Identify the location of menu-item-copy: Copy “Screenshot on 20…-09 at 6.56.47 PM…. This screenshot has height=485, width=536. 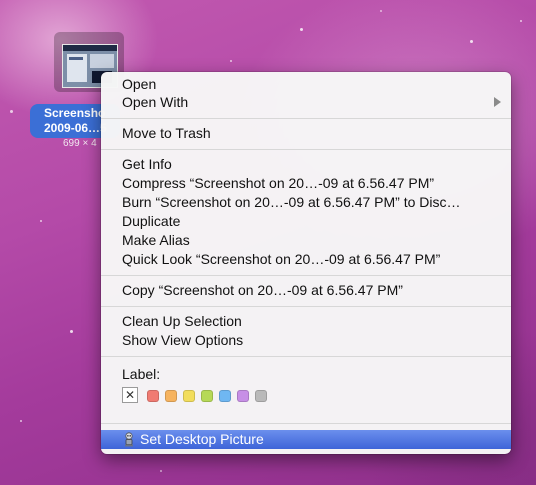
(306, 290).